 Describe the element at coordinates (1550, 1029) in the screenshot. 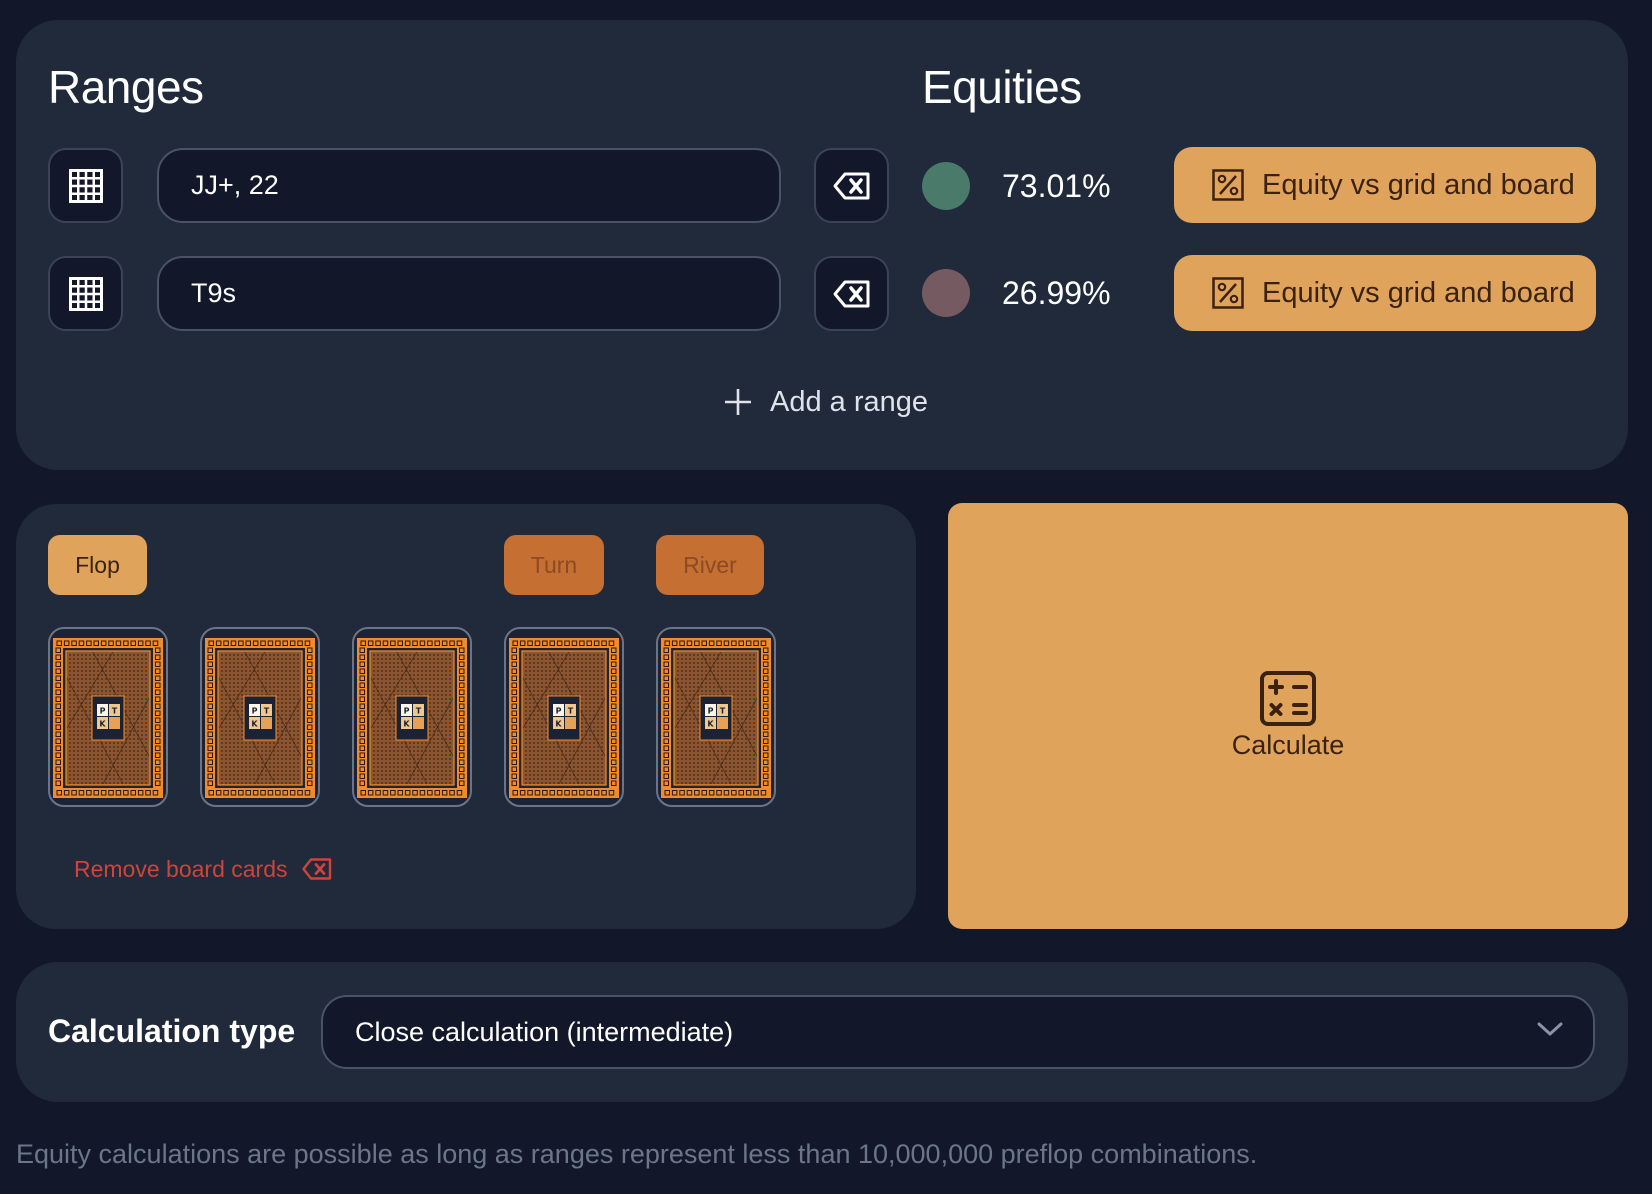

I see `chevron-down-icon` at that location.